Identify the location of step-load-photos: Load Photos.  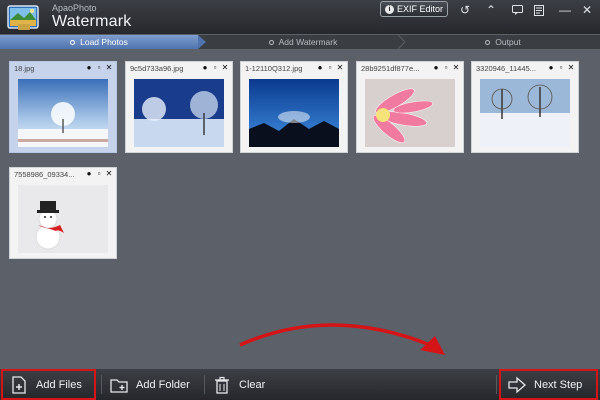
(99, 42).